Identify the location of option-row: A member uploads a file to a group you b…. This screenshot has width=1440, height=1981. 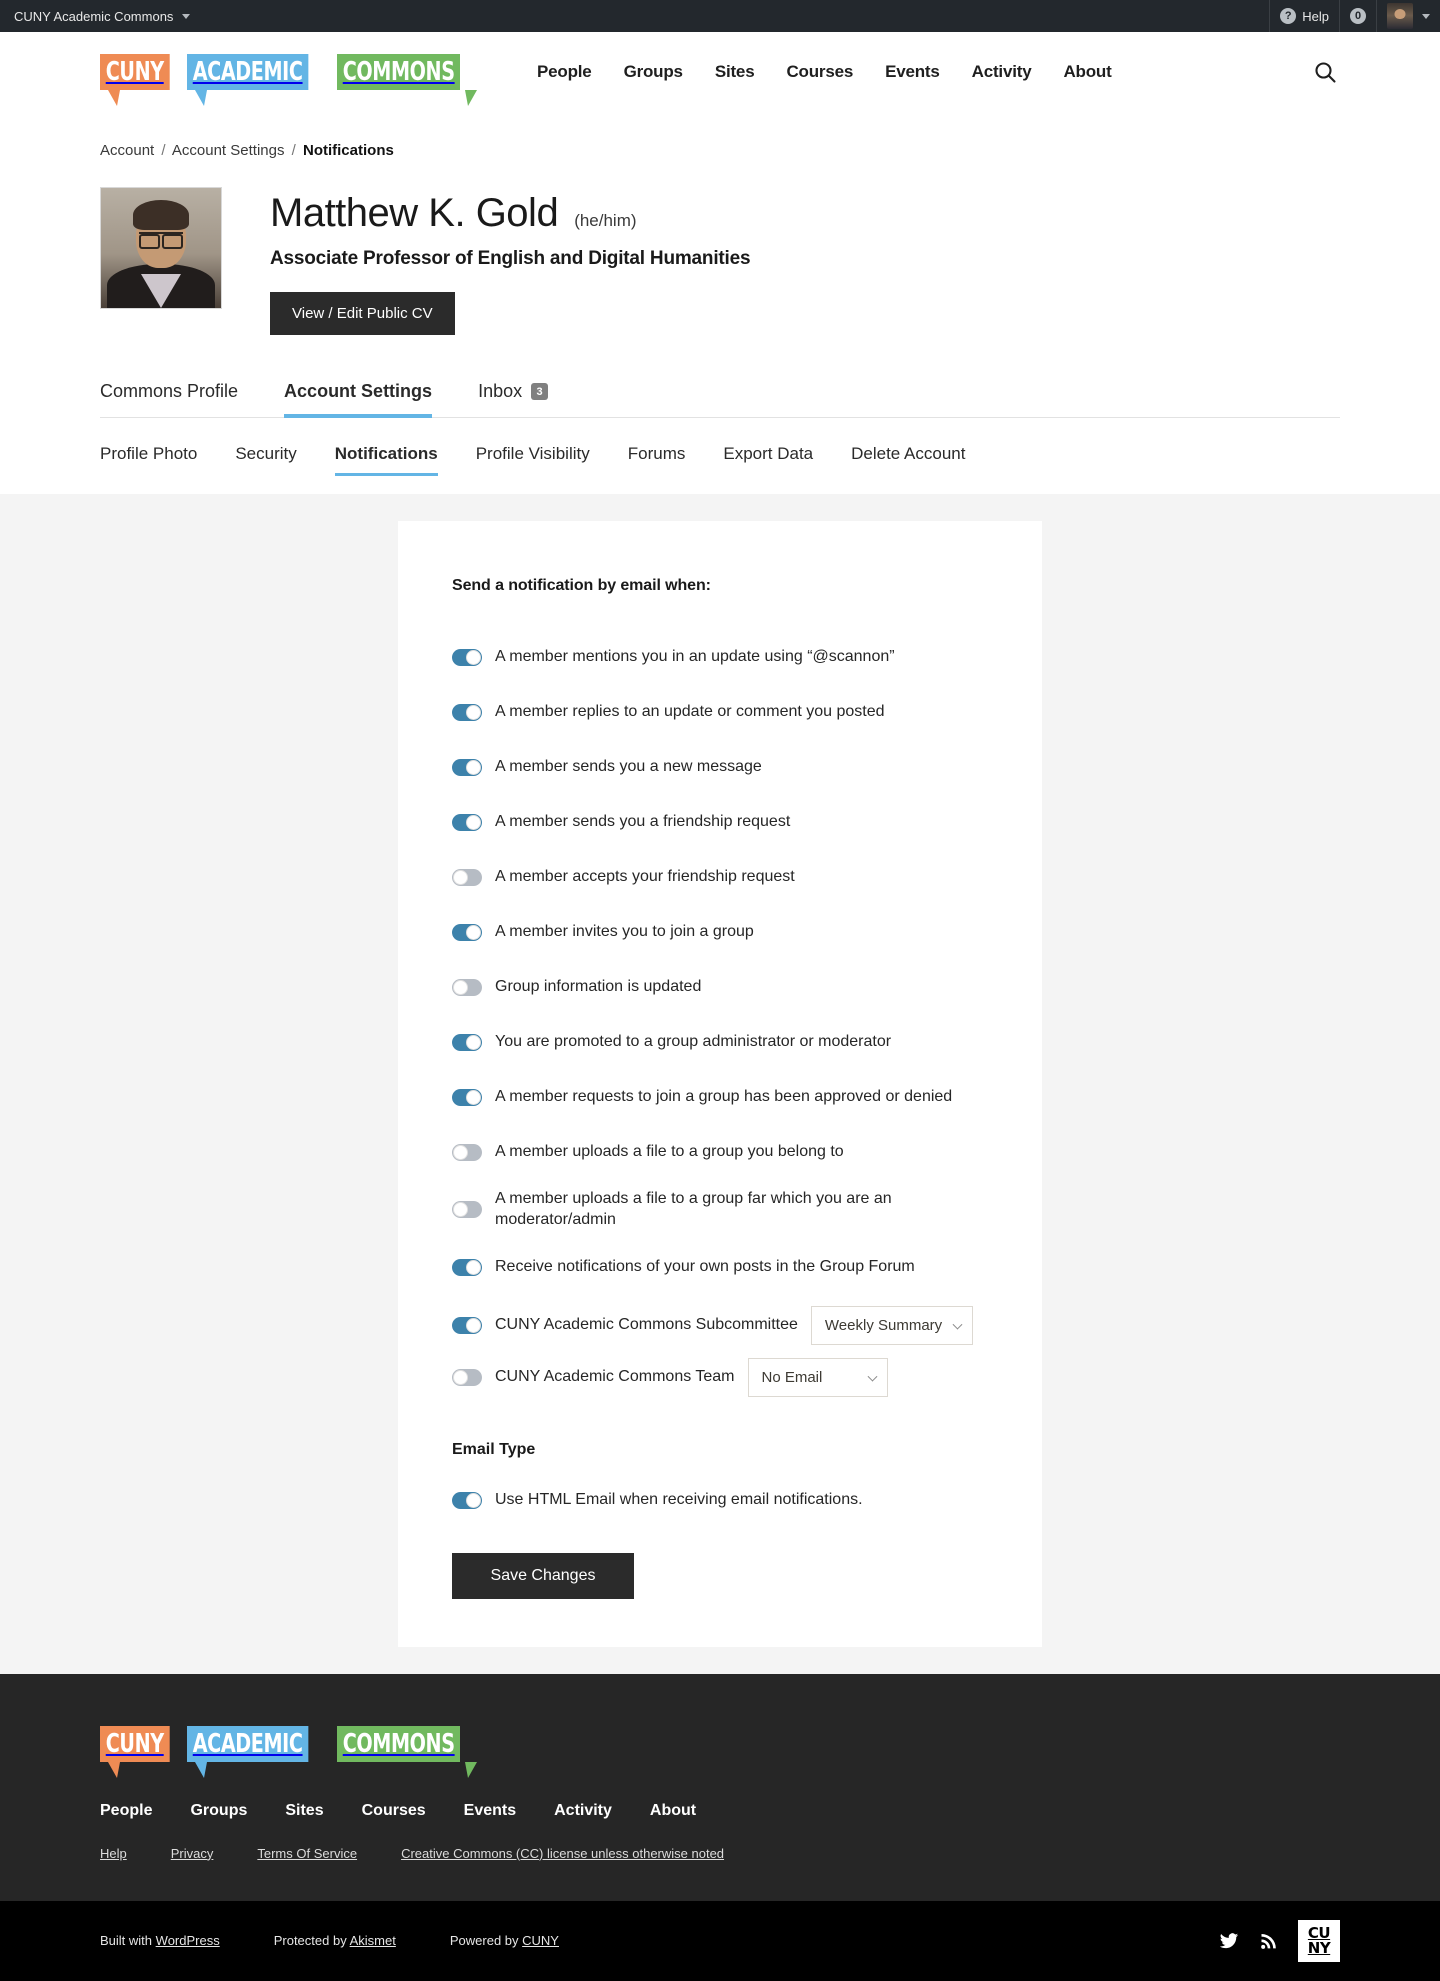
(720, 1152).